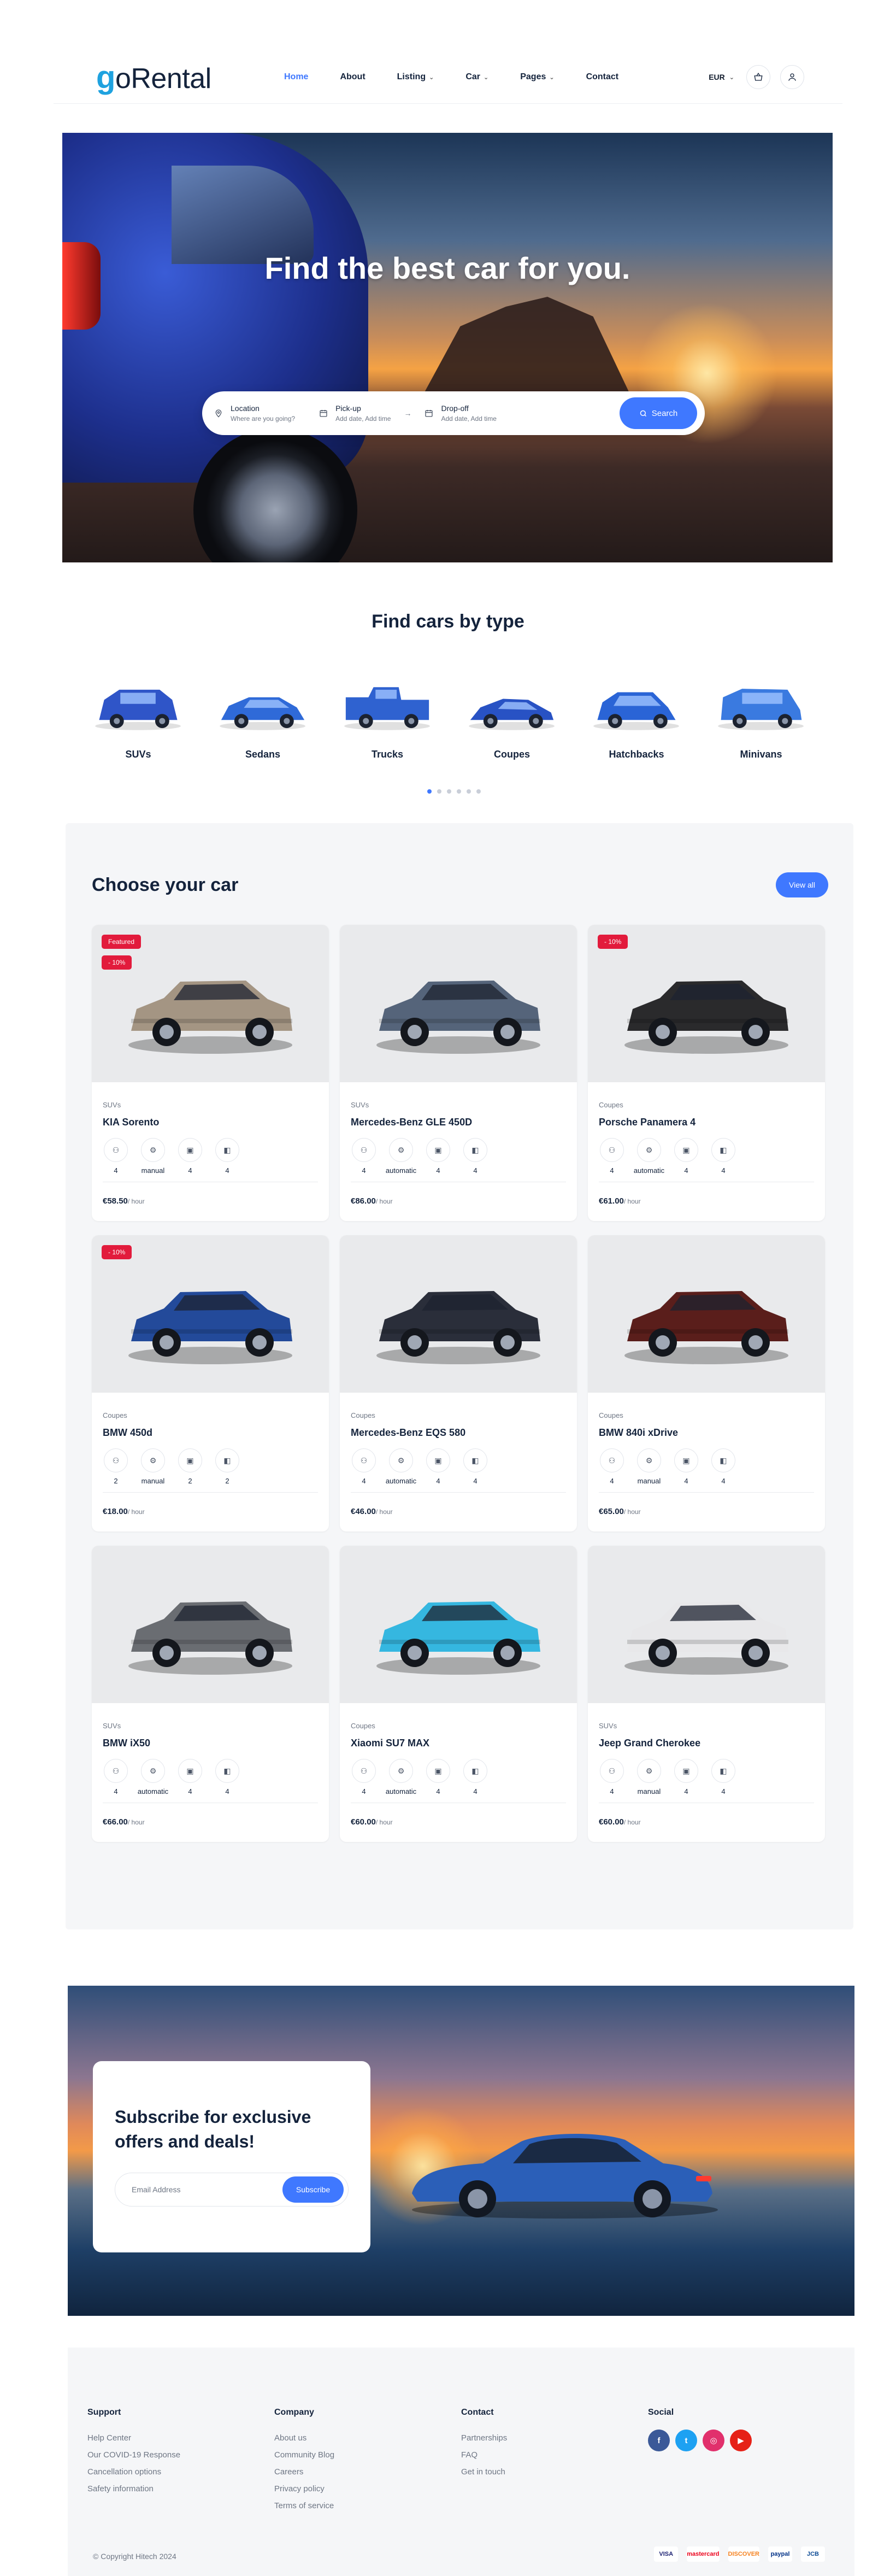  Describe the element at coordinates (461, 413) in the screenshot. I see `dropoff-field: Drop-off Add date, Add time` at that location.